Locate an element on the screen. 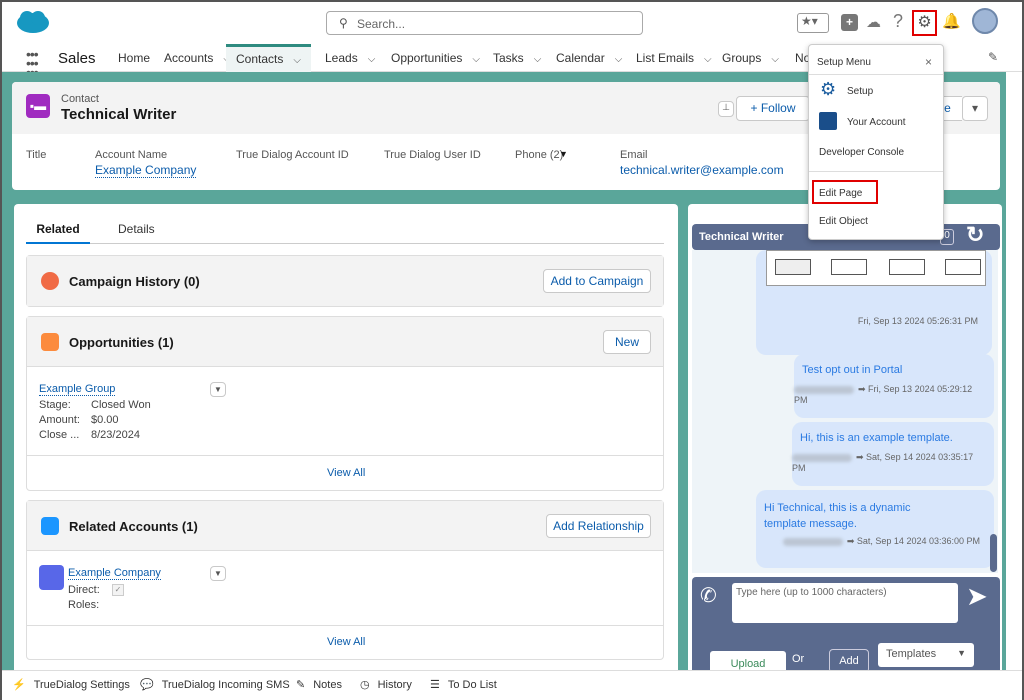 This screenshot has height=700, width=1024. notifications-bell-icon: 🔔 is located at coordinates (951, 21).